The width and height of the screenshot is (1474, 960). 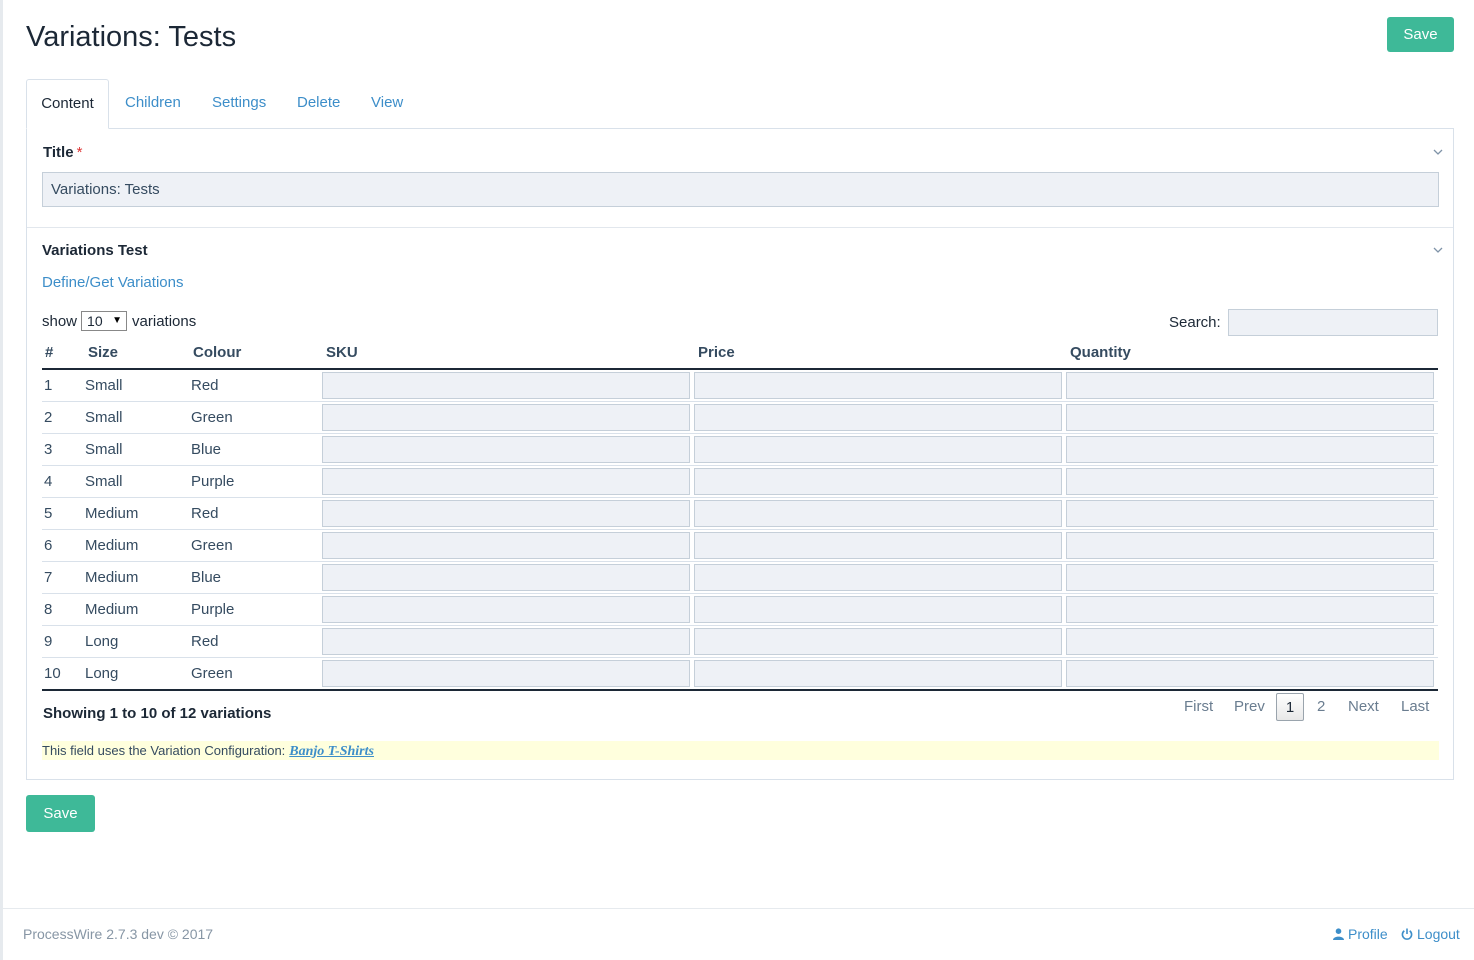 I want to click on pager-page-2: 2, so click(x=1321, y=707).